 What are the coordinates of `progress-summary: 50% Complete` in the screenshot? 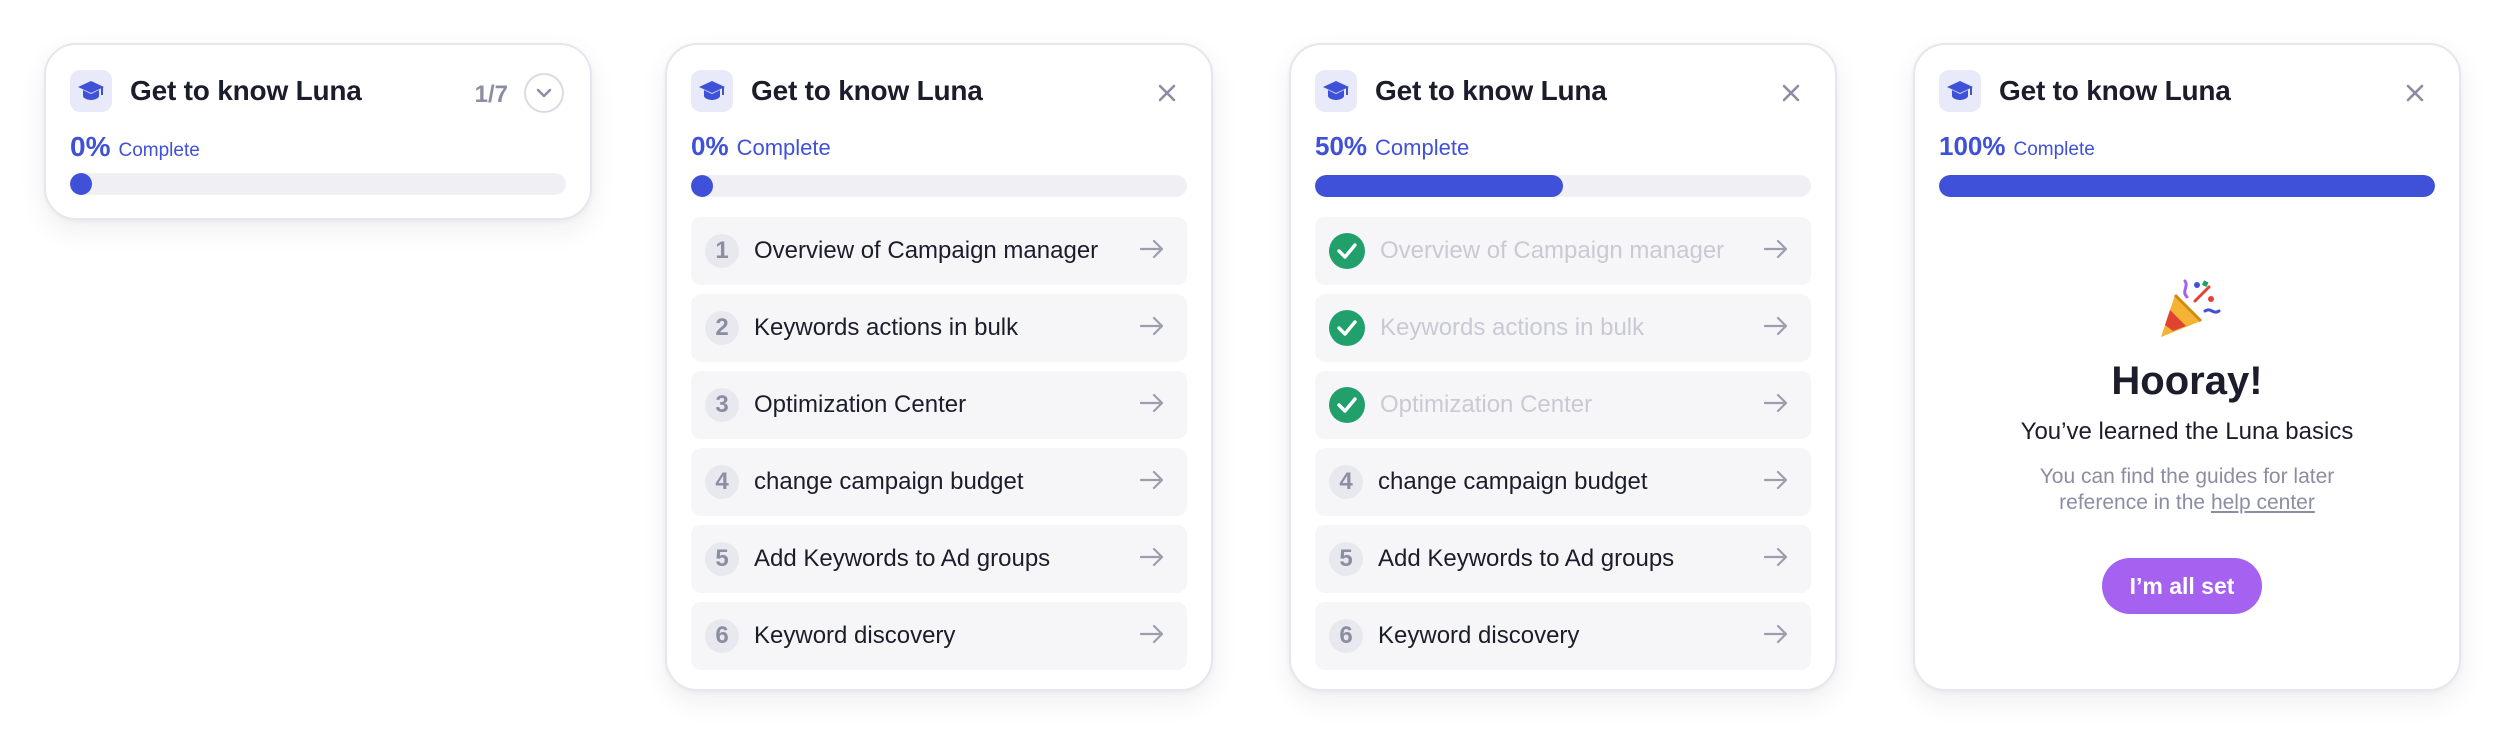 It's located at (1392, 146).